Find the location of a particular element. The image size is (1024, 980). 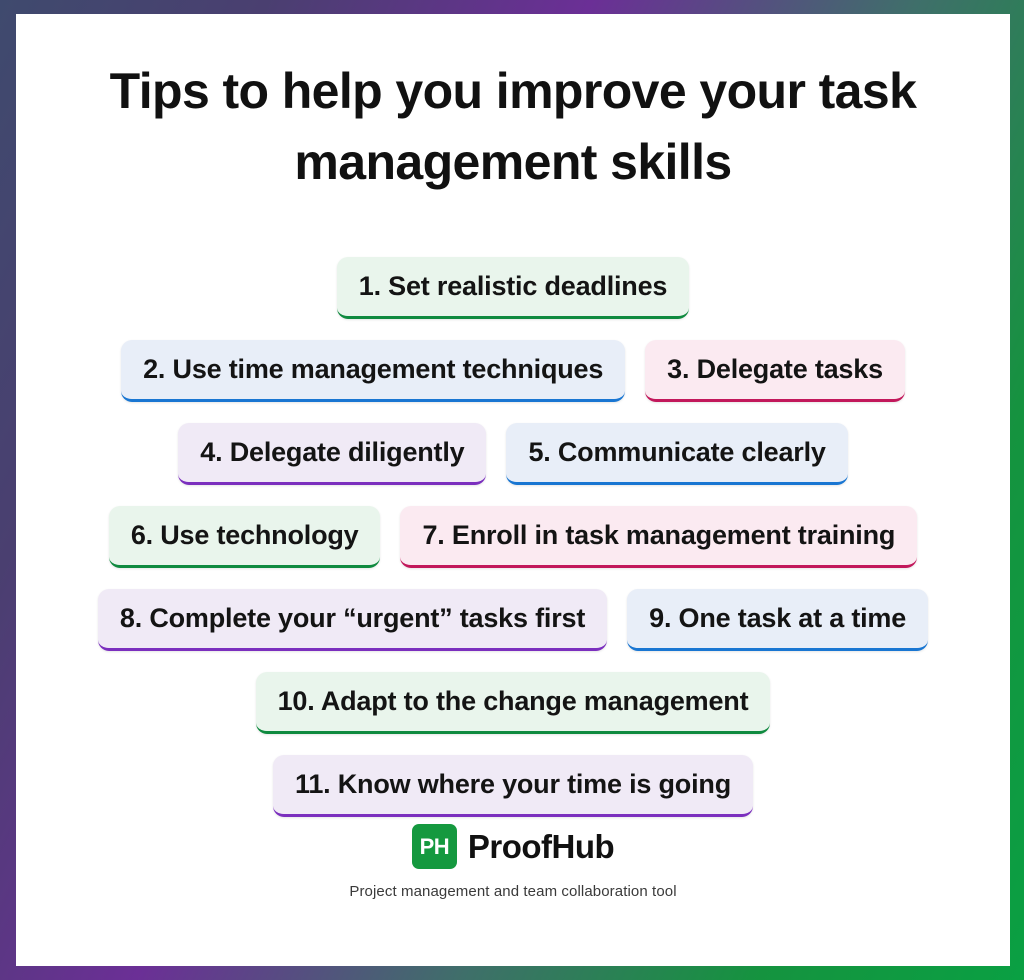

tip-pill: 1. Set realistic deadlines is located at coordinates (513, 288).